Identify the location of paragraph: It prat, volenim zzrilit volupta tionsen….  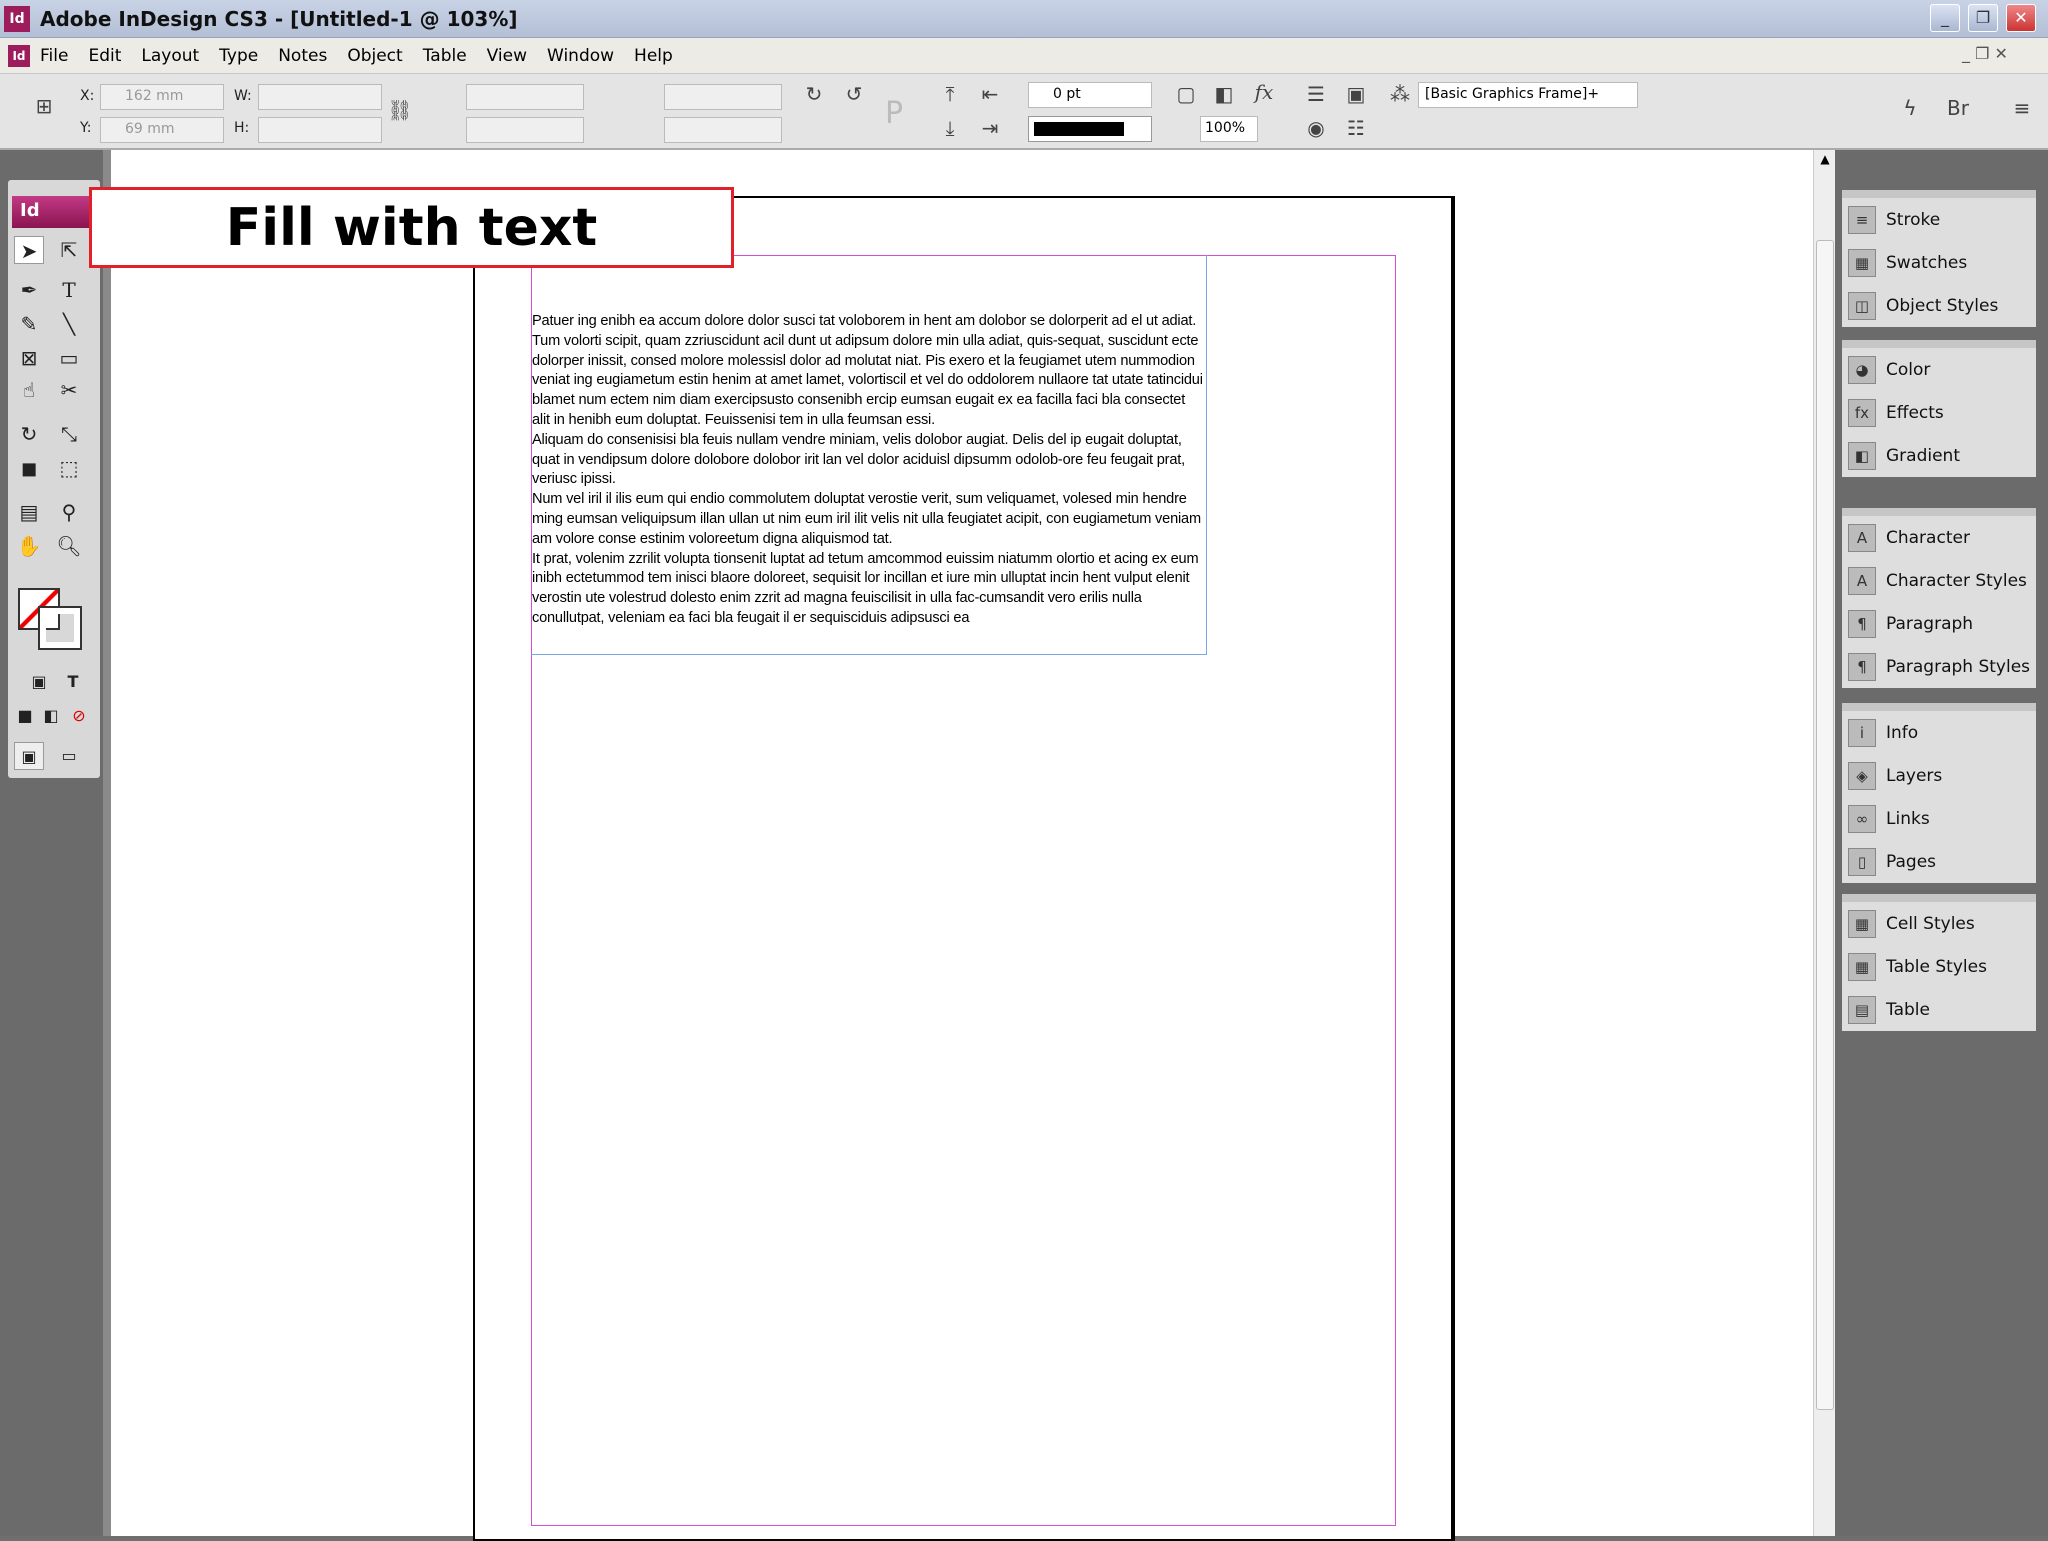
(865, 588).